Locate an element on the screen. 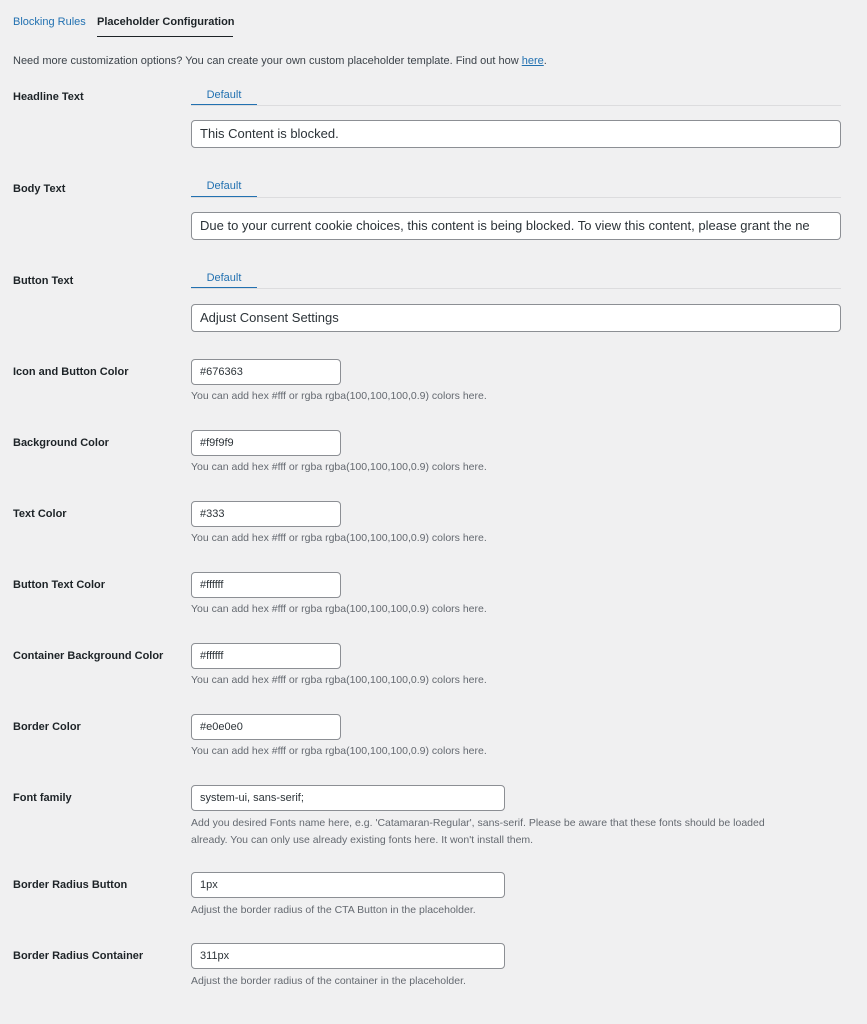  icon-button-color-input: #676363 is located at coordinates (266, 372).